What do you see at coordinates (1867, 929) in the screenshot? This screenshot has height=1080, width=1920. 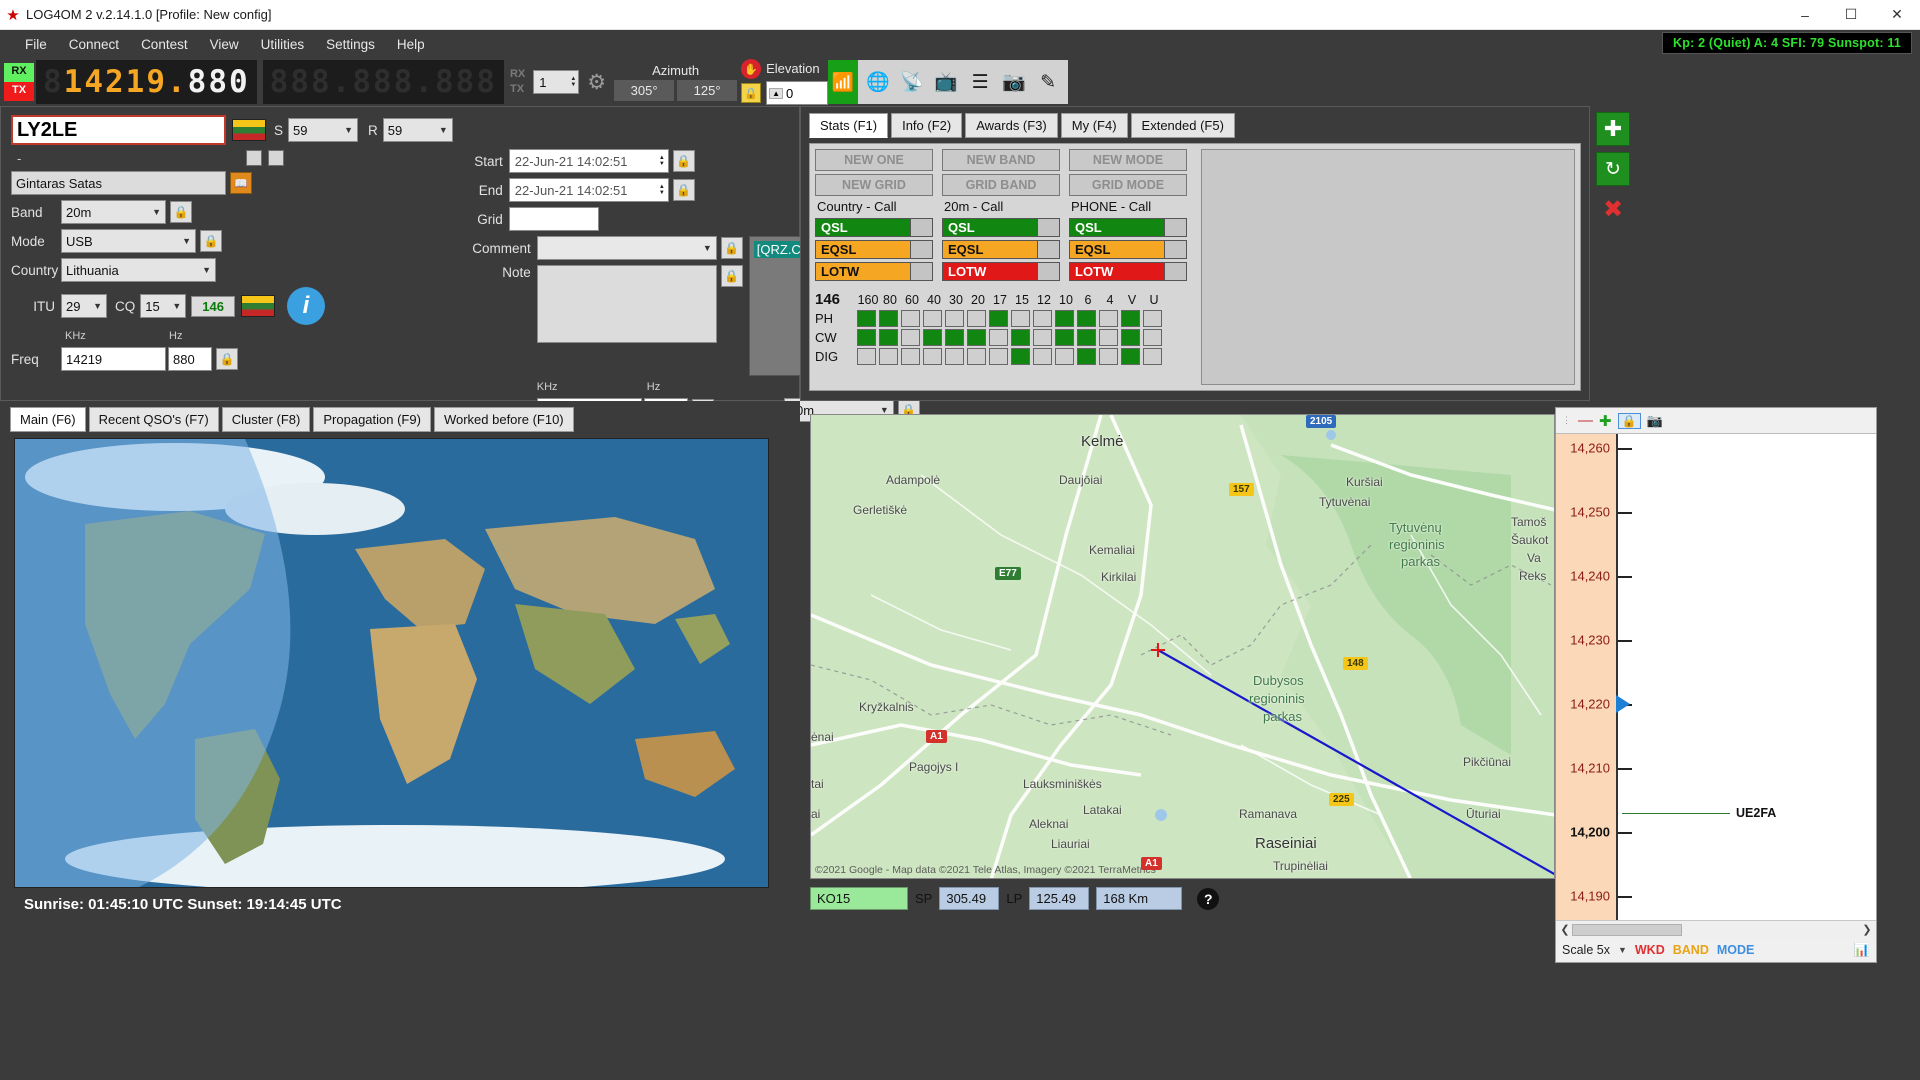 I see `scroll-right-icon: ❯` at bounding box center [1867, 929].